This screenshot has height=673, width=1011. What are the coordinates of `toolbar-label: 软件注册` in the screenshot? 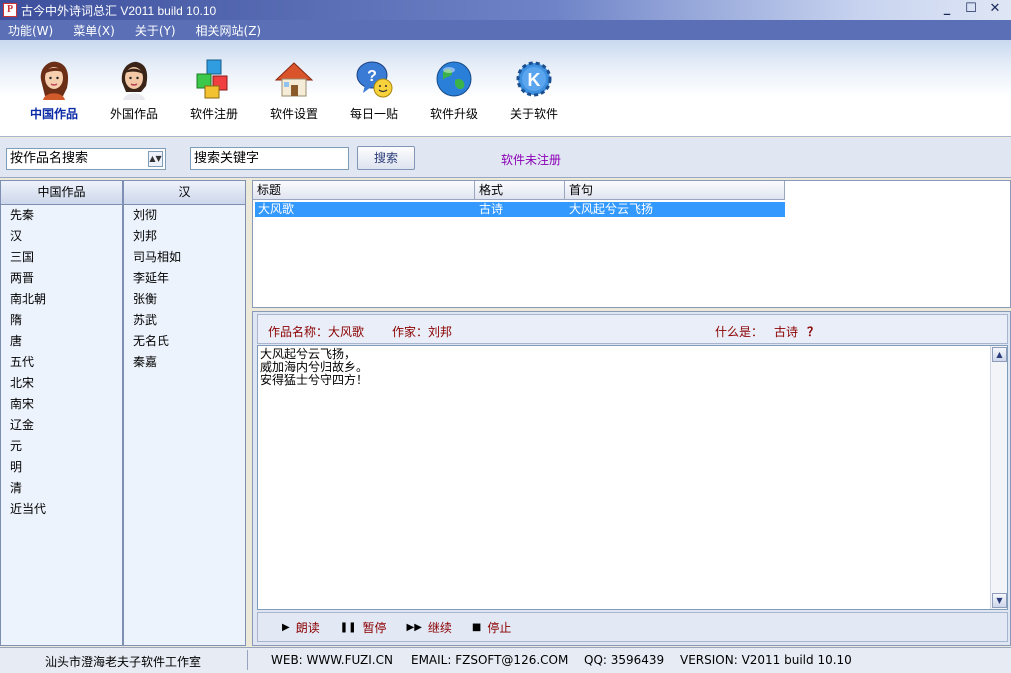 It's located at (213, 114).